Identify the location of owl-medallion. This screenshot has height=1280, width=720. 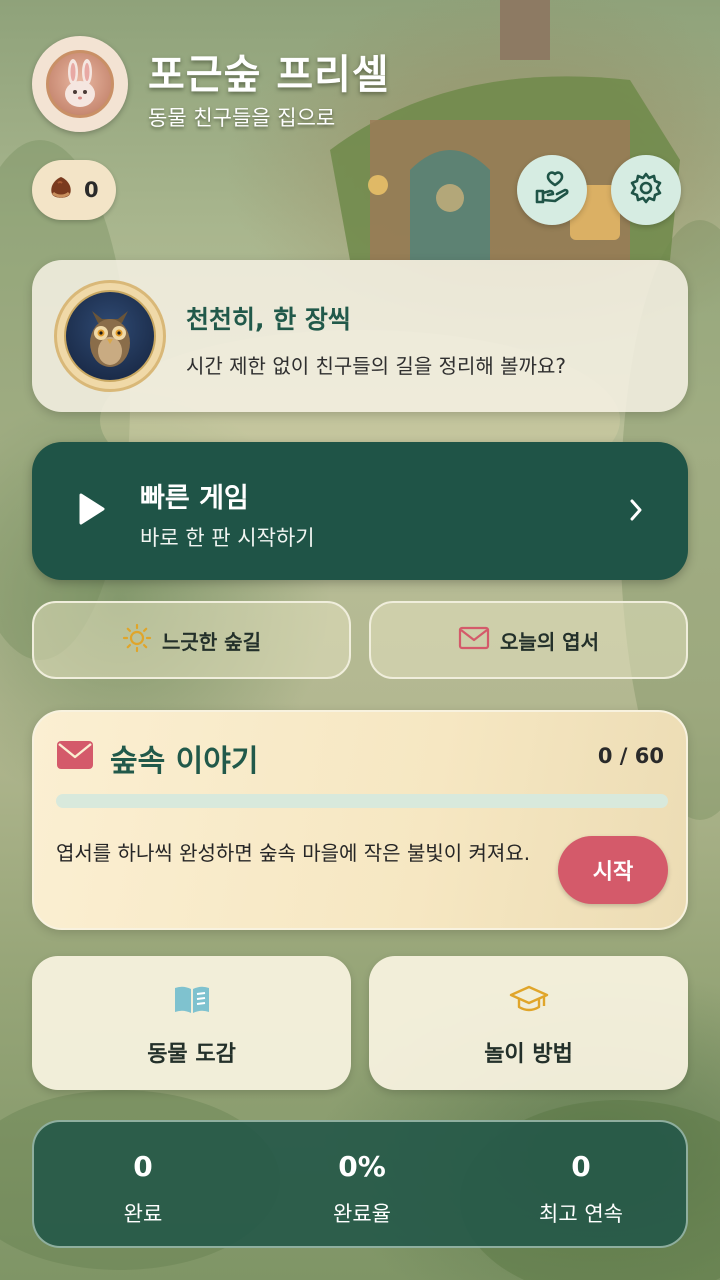
(110, 336).